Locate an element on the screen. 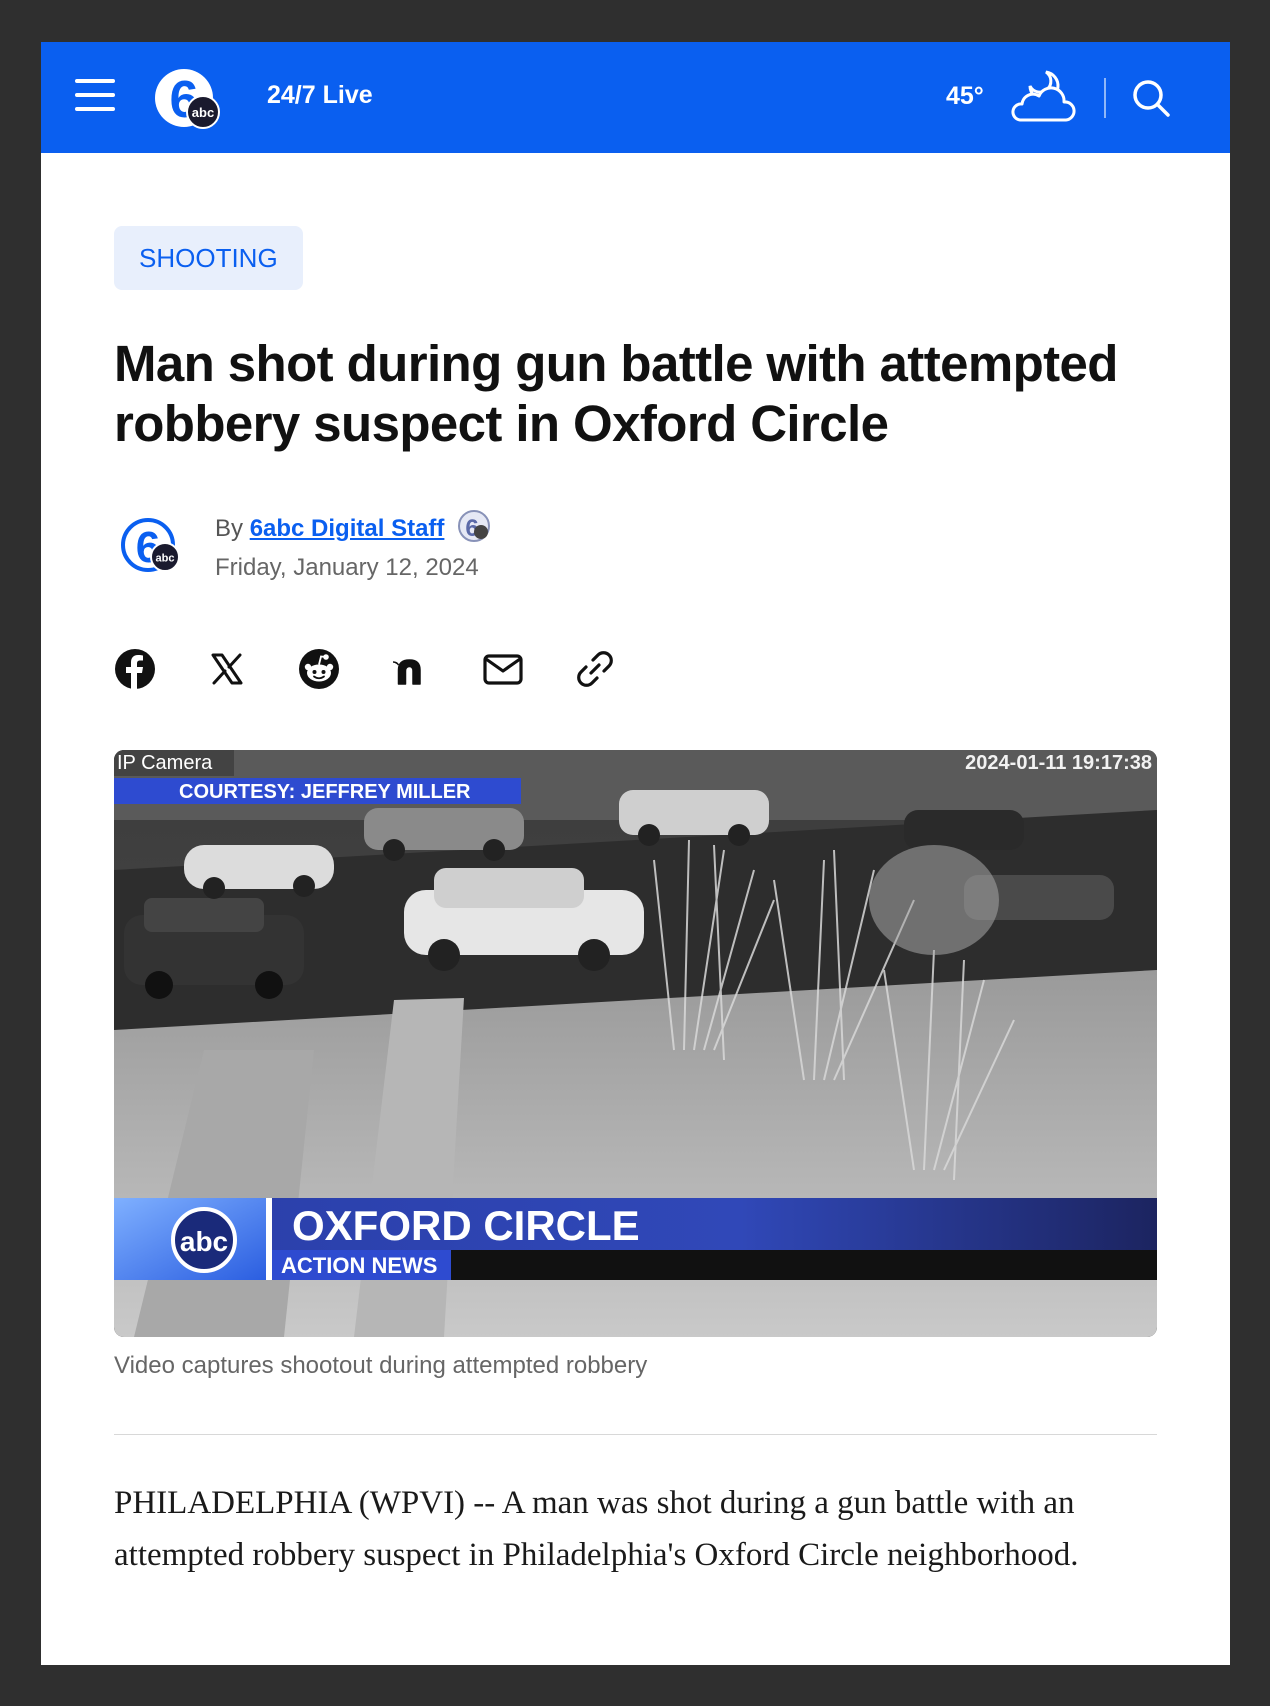 The height and width of the screenshot is (1706, 1270). x-icon is located at coordinates (227, 669).